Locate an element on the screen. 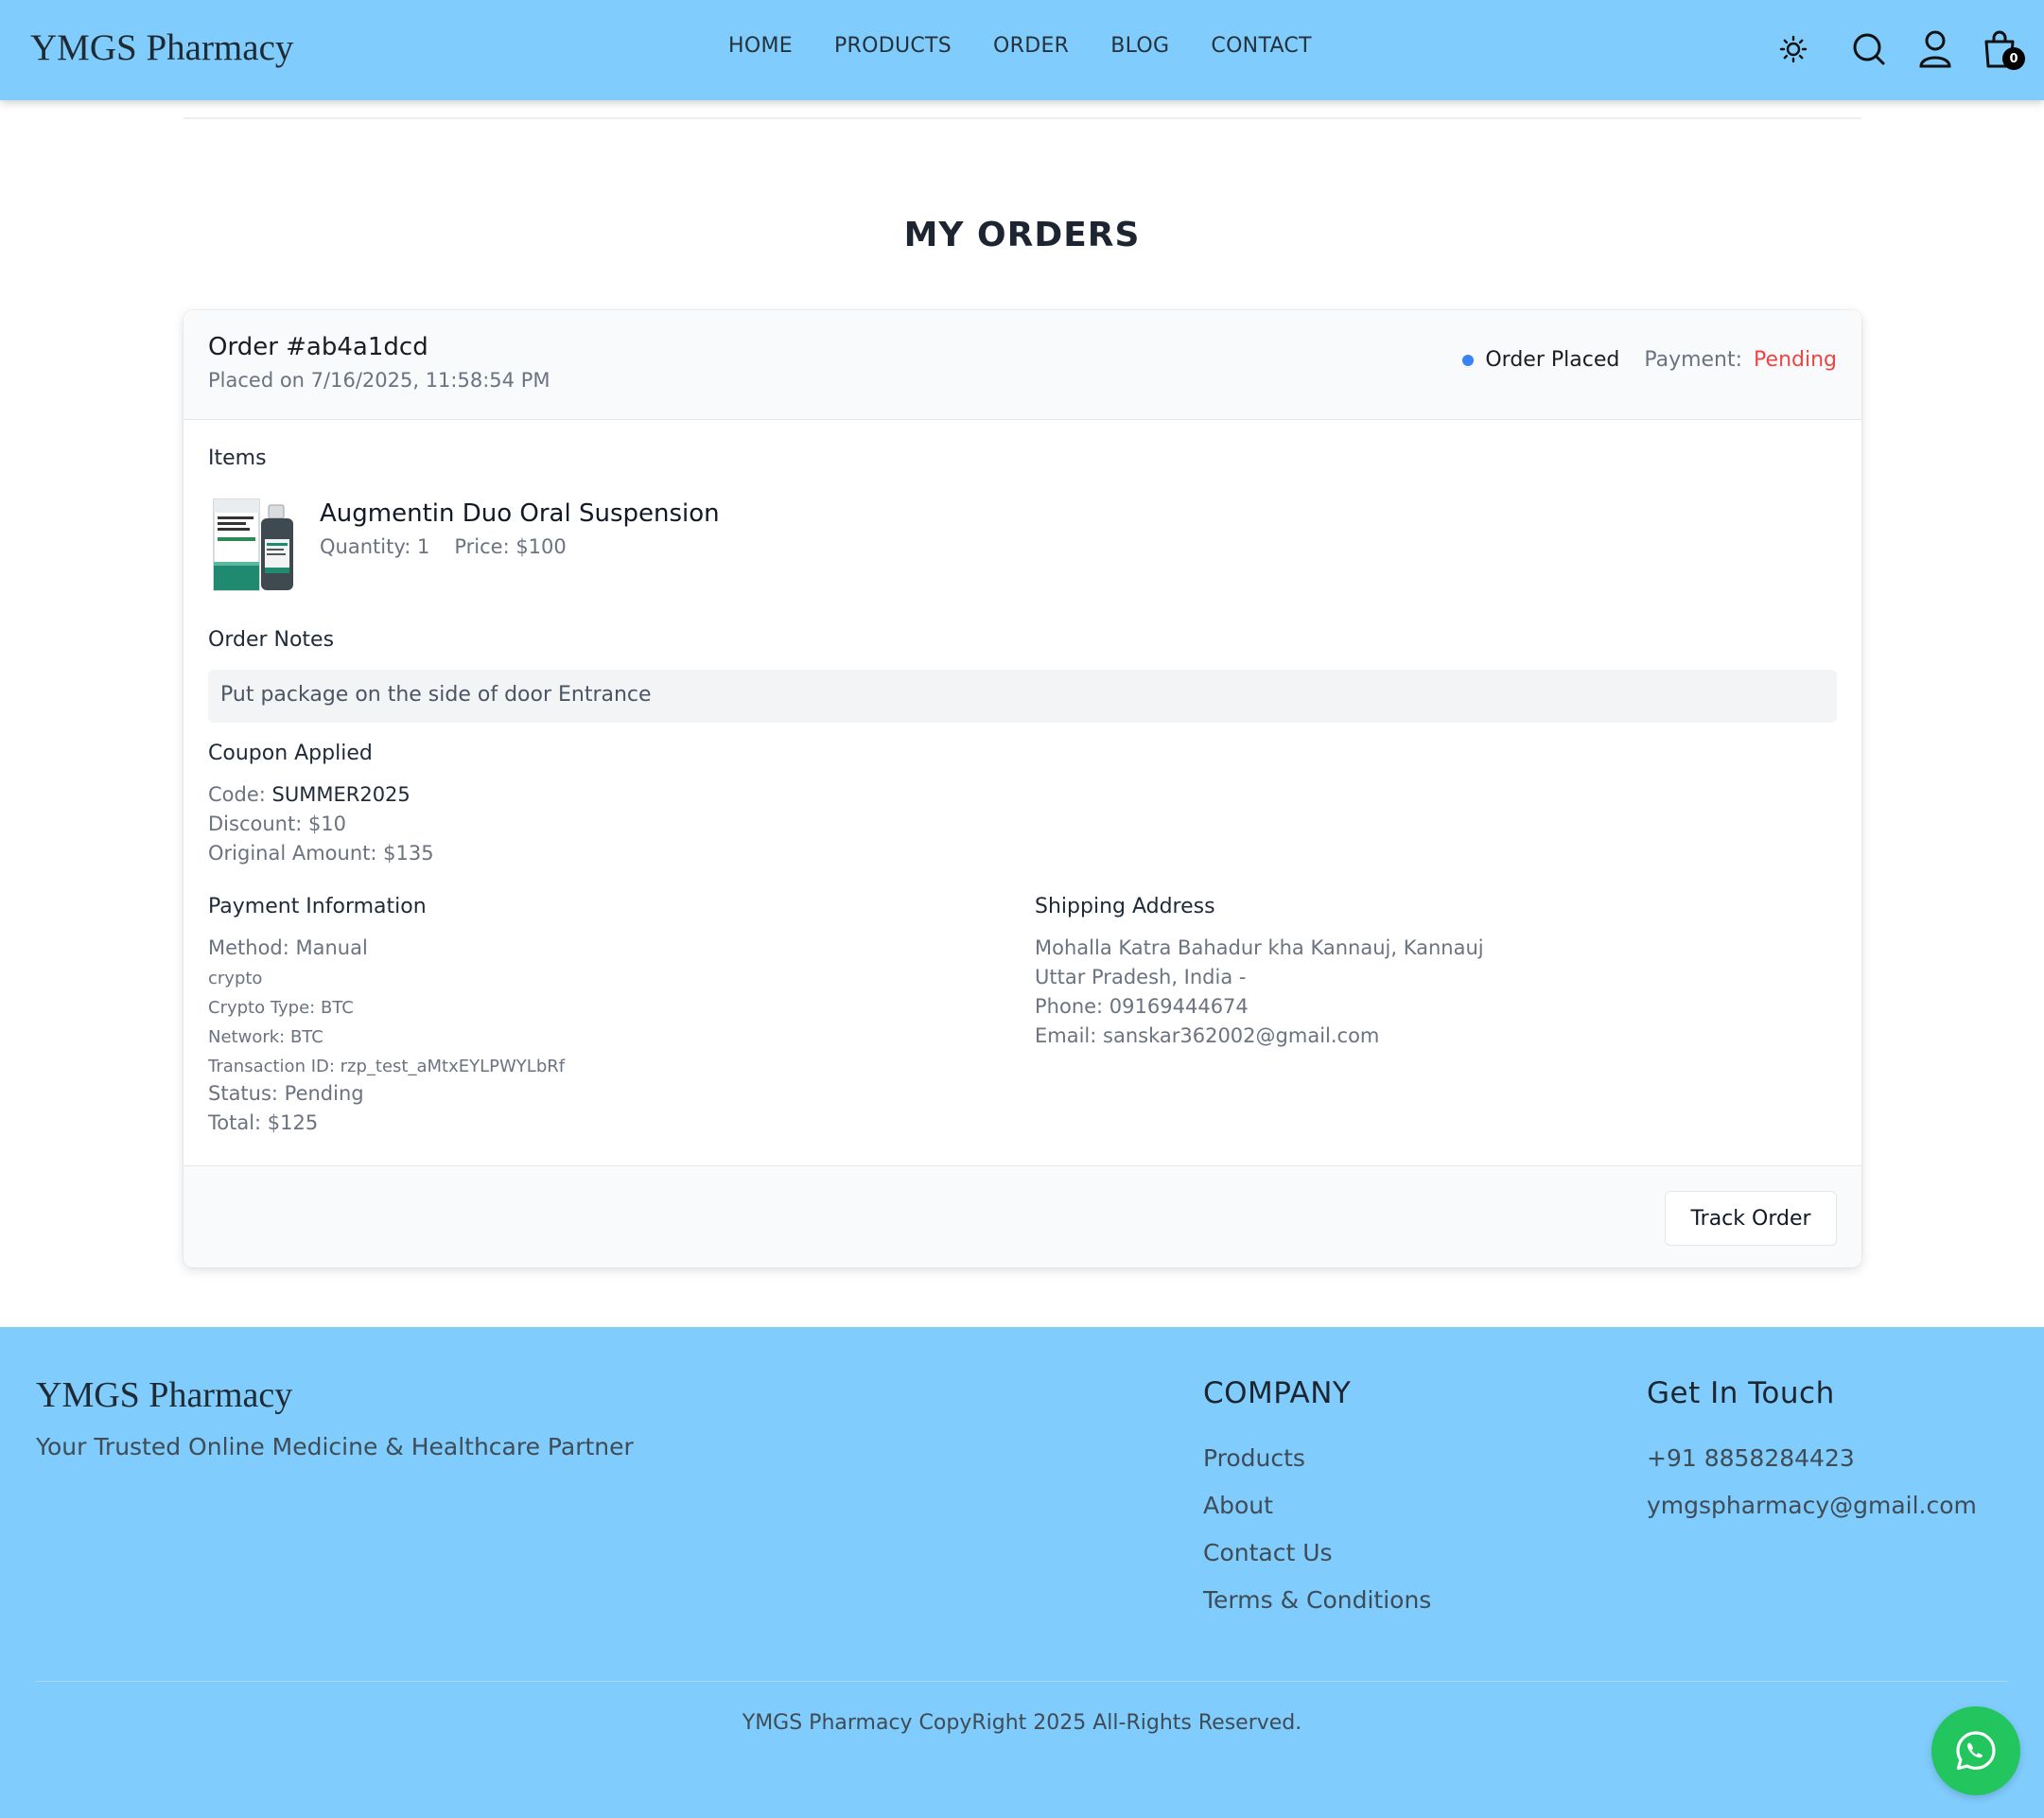 The image size is (2044, 1818). payment-total: Total: $125 is located at coordinates (263, 1122).